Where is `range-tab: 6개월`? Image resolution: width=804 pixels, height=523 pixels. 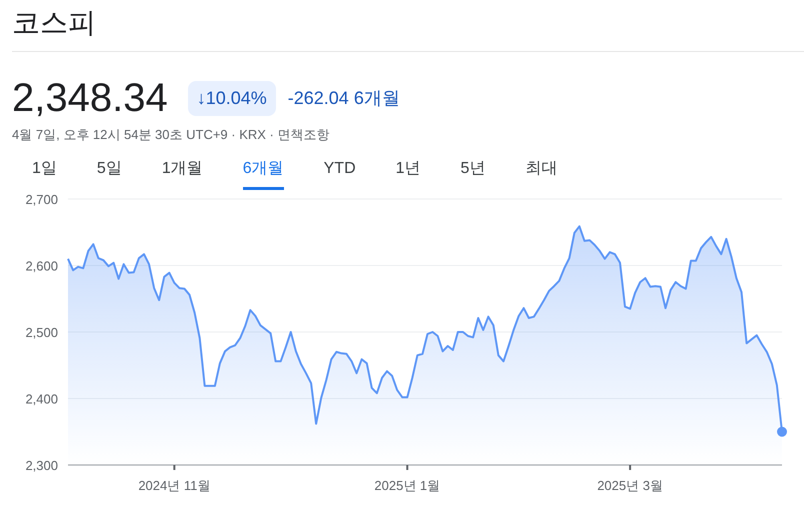
range-tab: 6개월 is located at coordinates (263, 171).